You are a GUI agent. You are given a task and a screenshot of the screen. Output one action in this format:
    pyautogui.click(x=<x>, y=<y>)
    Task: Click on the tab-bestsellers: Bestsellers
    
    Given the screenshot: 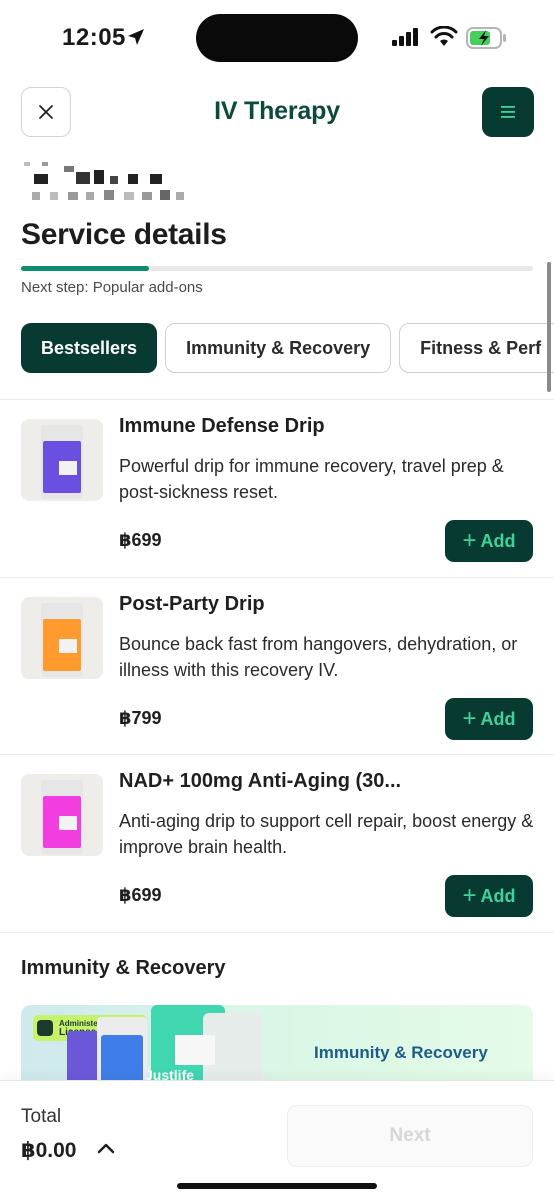 What is the action you would take?
    pyautogui.click(x=89, y=348)
    